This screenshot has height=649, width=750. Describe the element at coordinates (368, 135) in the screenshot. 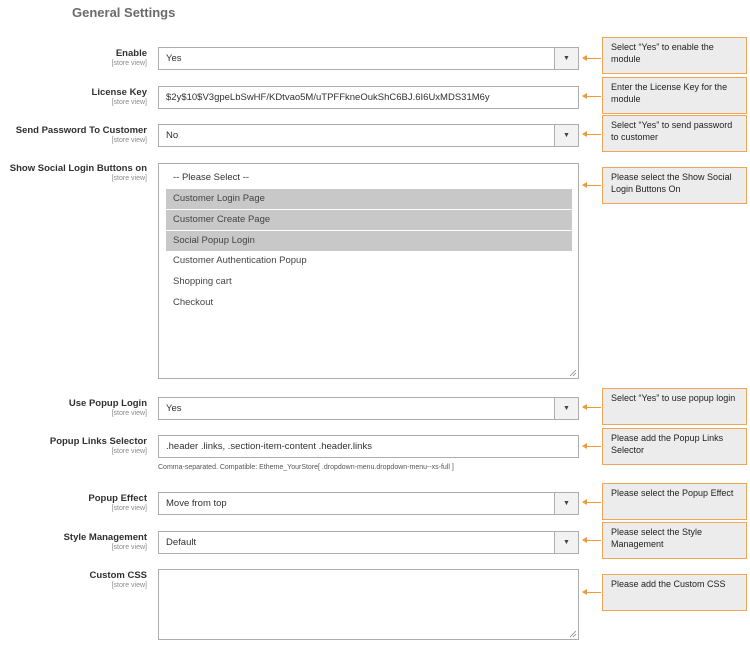

I see `send-password-select: No ▼` at that location.